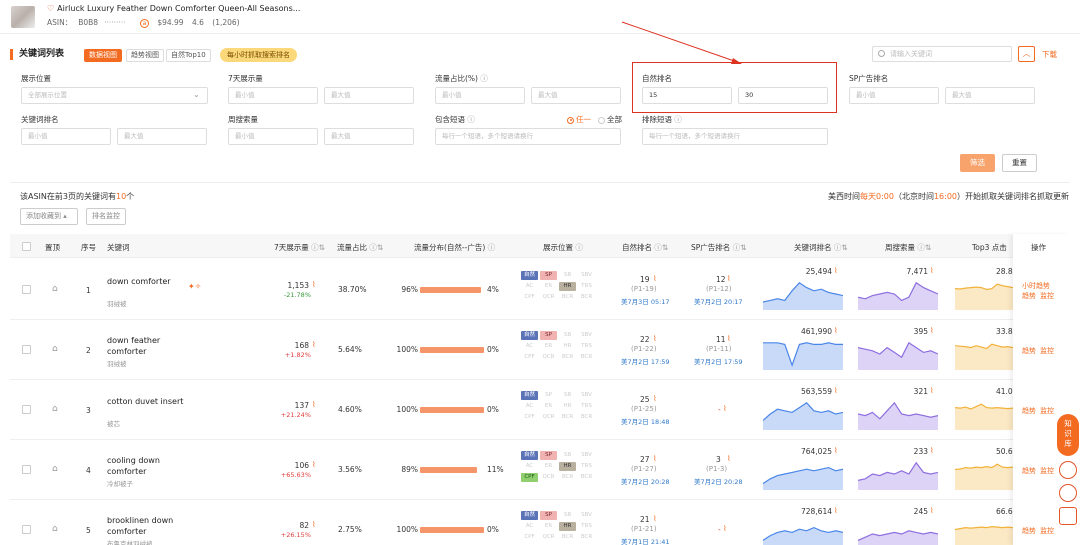 This screenshot has width=1080, height=545. What do you see at coordinates (133, 346) in the screenshot?
I see `keyword-text: down feather comforter` at bounding box center [133, 346].